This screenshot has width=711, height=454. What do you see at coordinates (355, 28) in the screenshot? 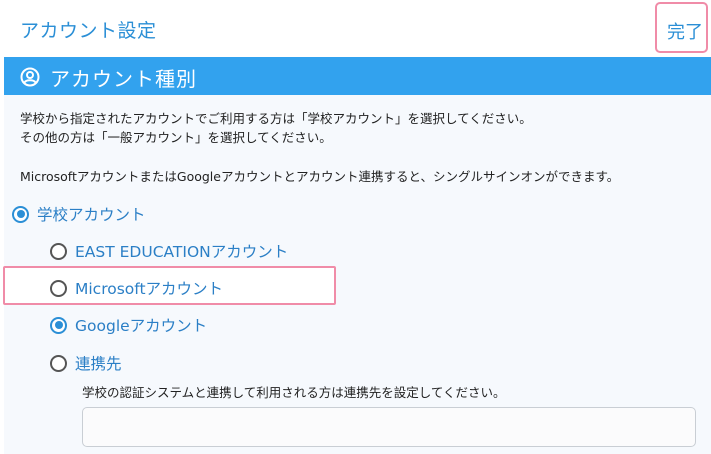
I see `top-bar: アカウント設定 完了` at bounding box center [355, 28].